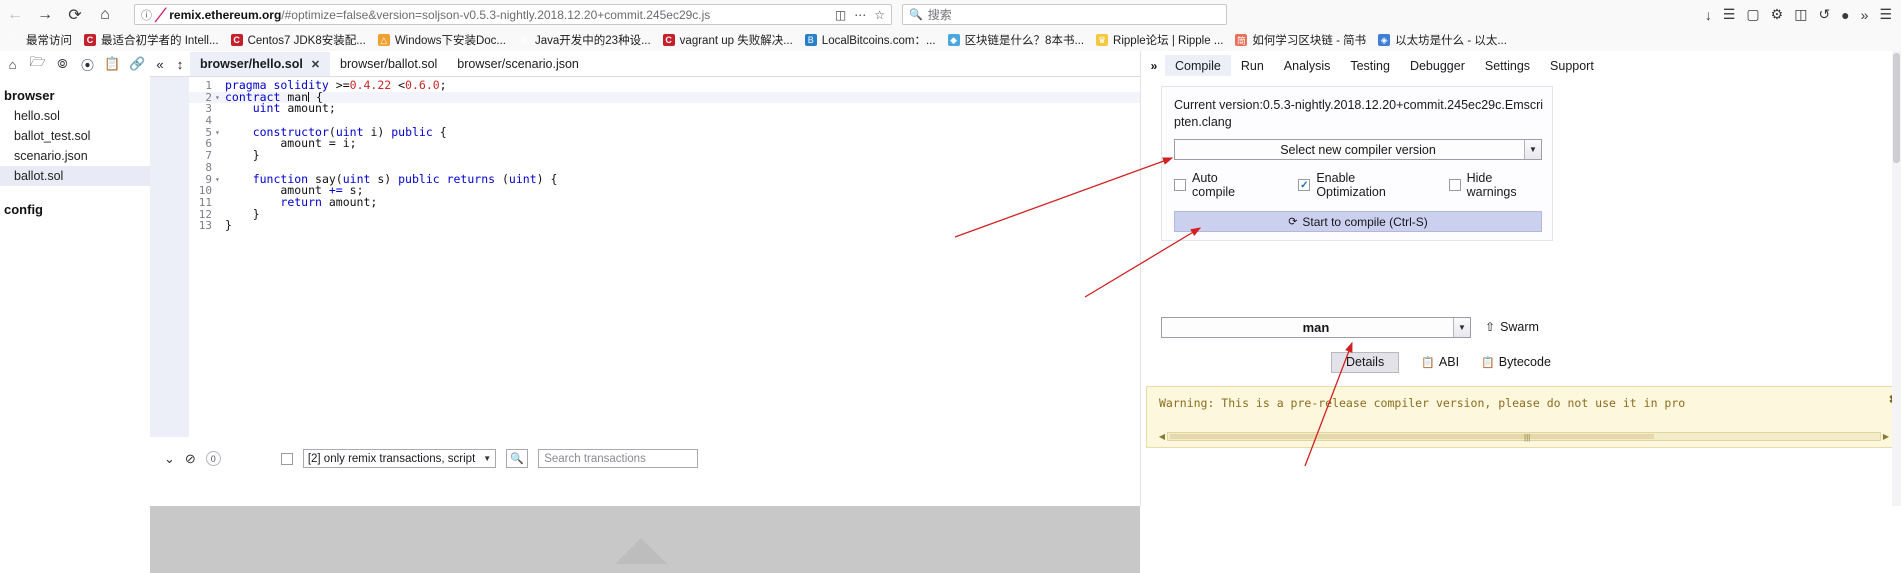 Image resolution: width=1901 pixels, height=573 pixels. I want to click on github-alt-icon: ⦿, so click(87, 64).